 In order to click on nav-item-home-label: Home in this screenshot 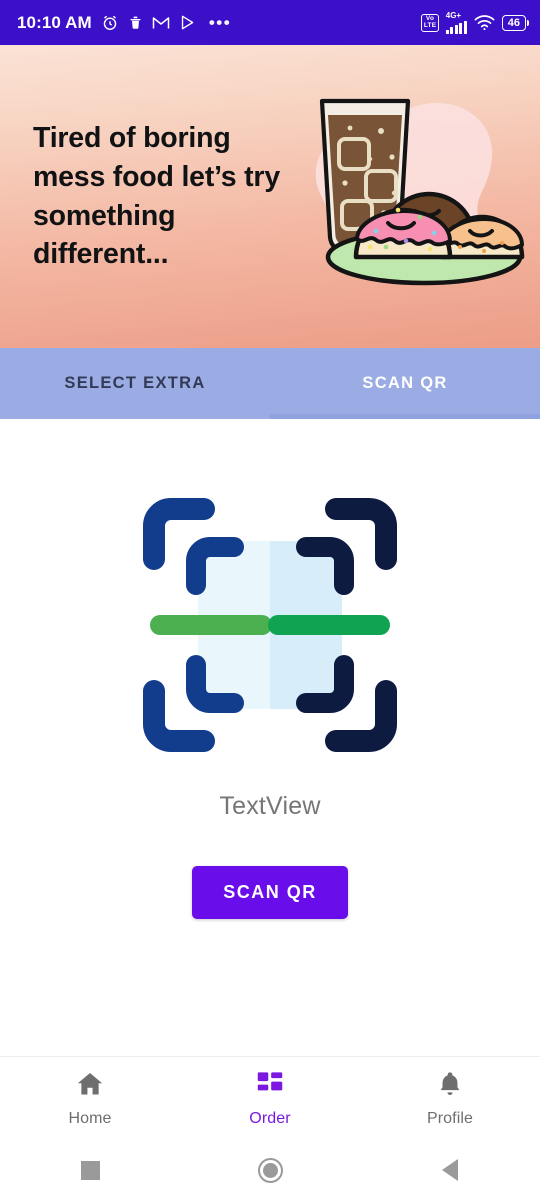, I will do `click(90, 1118)`.